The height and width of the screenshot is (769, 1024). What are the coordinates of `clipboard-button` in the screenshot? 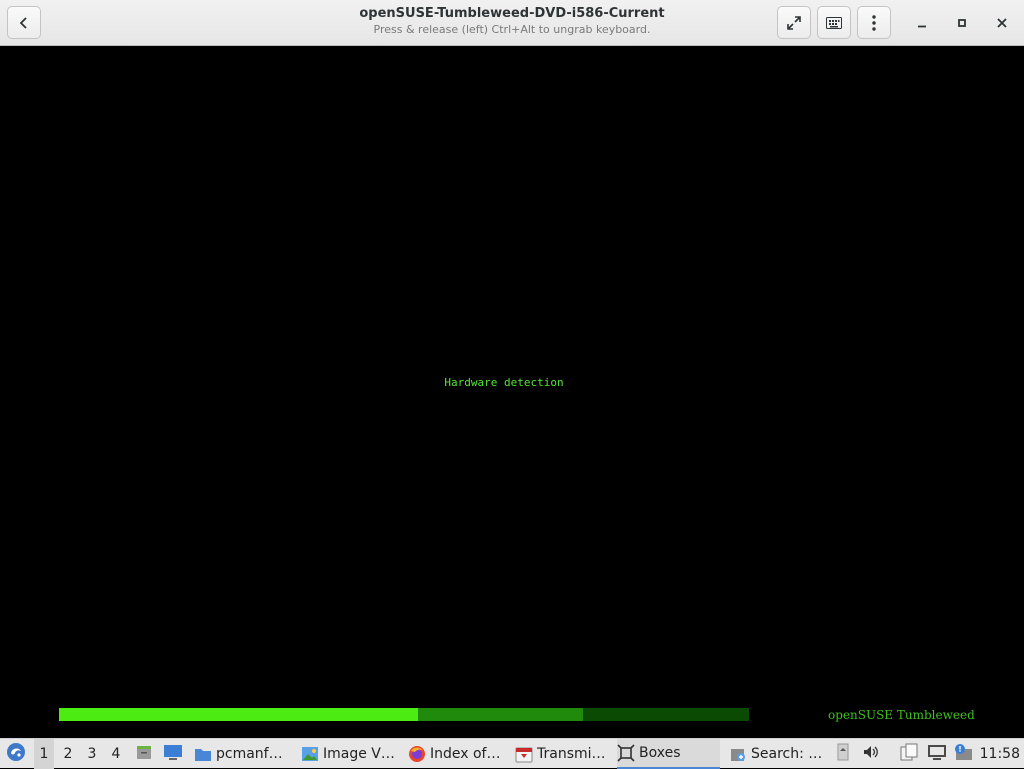 It's located at (909, 754).